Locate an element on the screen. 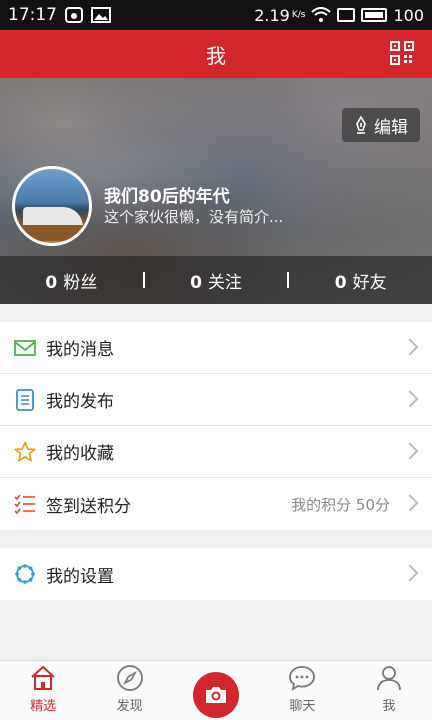 This screenshot has width=432, height=720. stat-following: 0 关注 is located at coordinates (216, 280).